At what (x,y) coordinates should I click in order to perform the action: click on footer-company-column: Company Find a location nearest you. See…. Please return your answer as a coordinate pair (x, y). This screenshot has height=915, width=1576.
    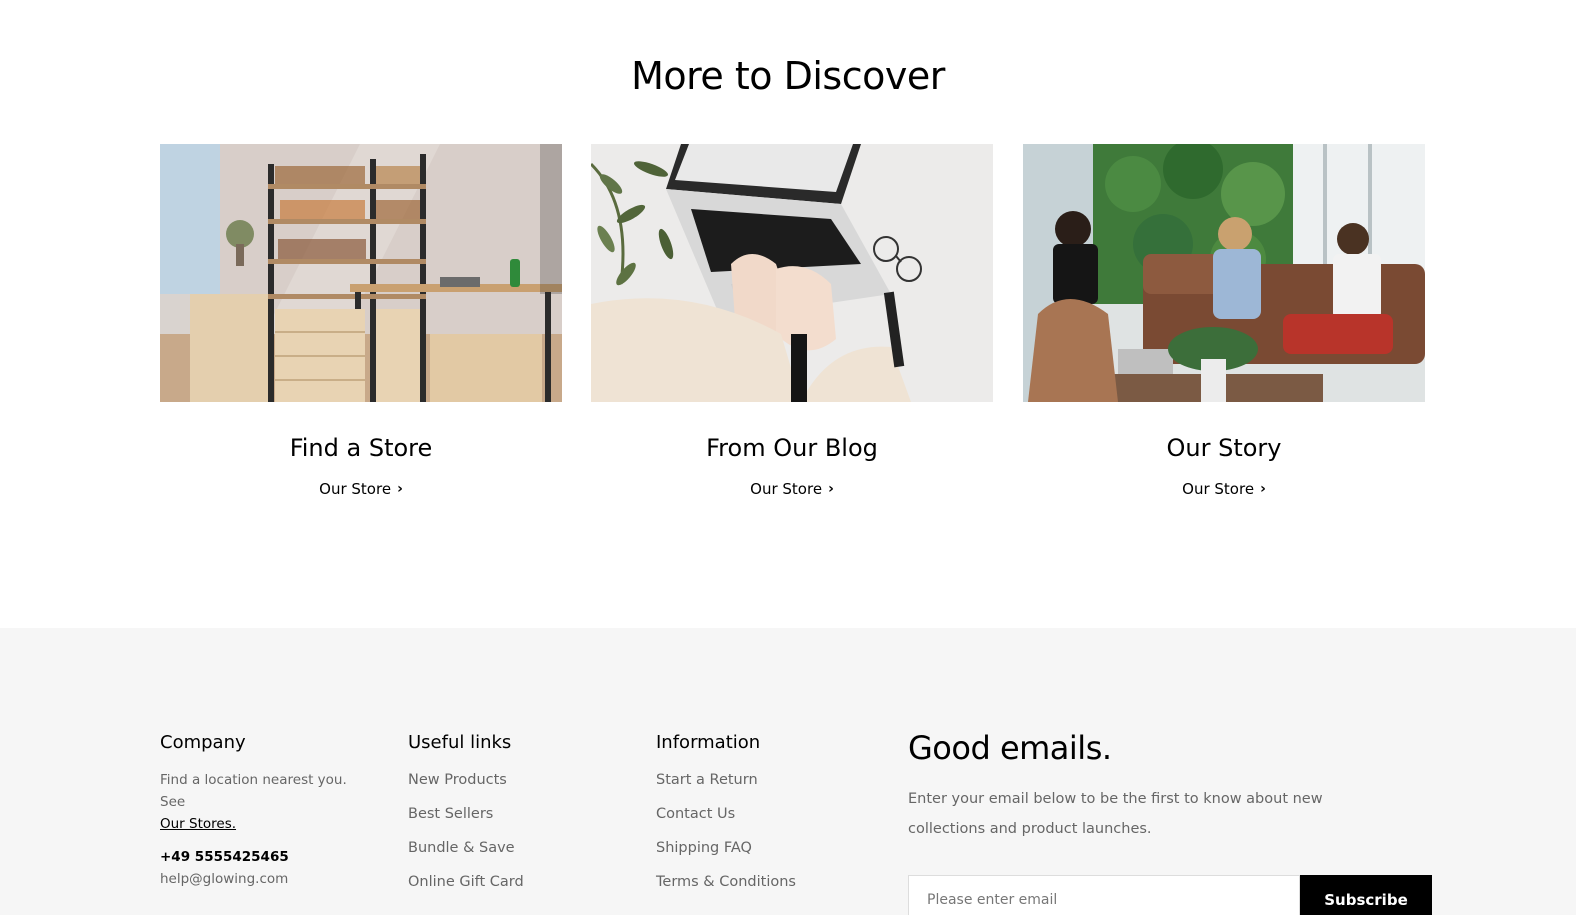
    Looking at the image, I should click on (265, 809).